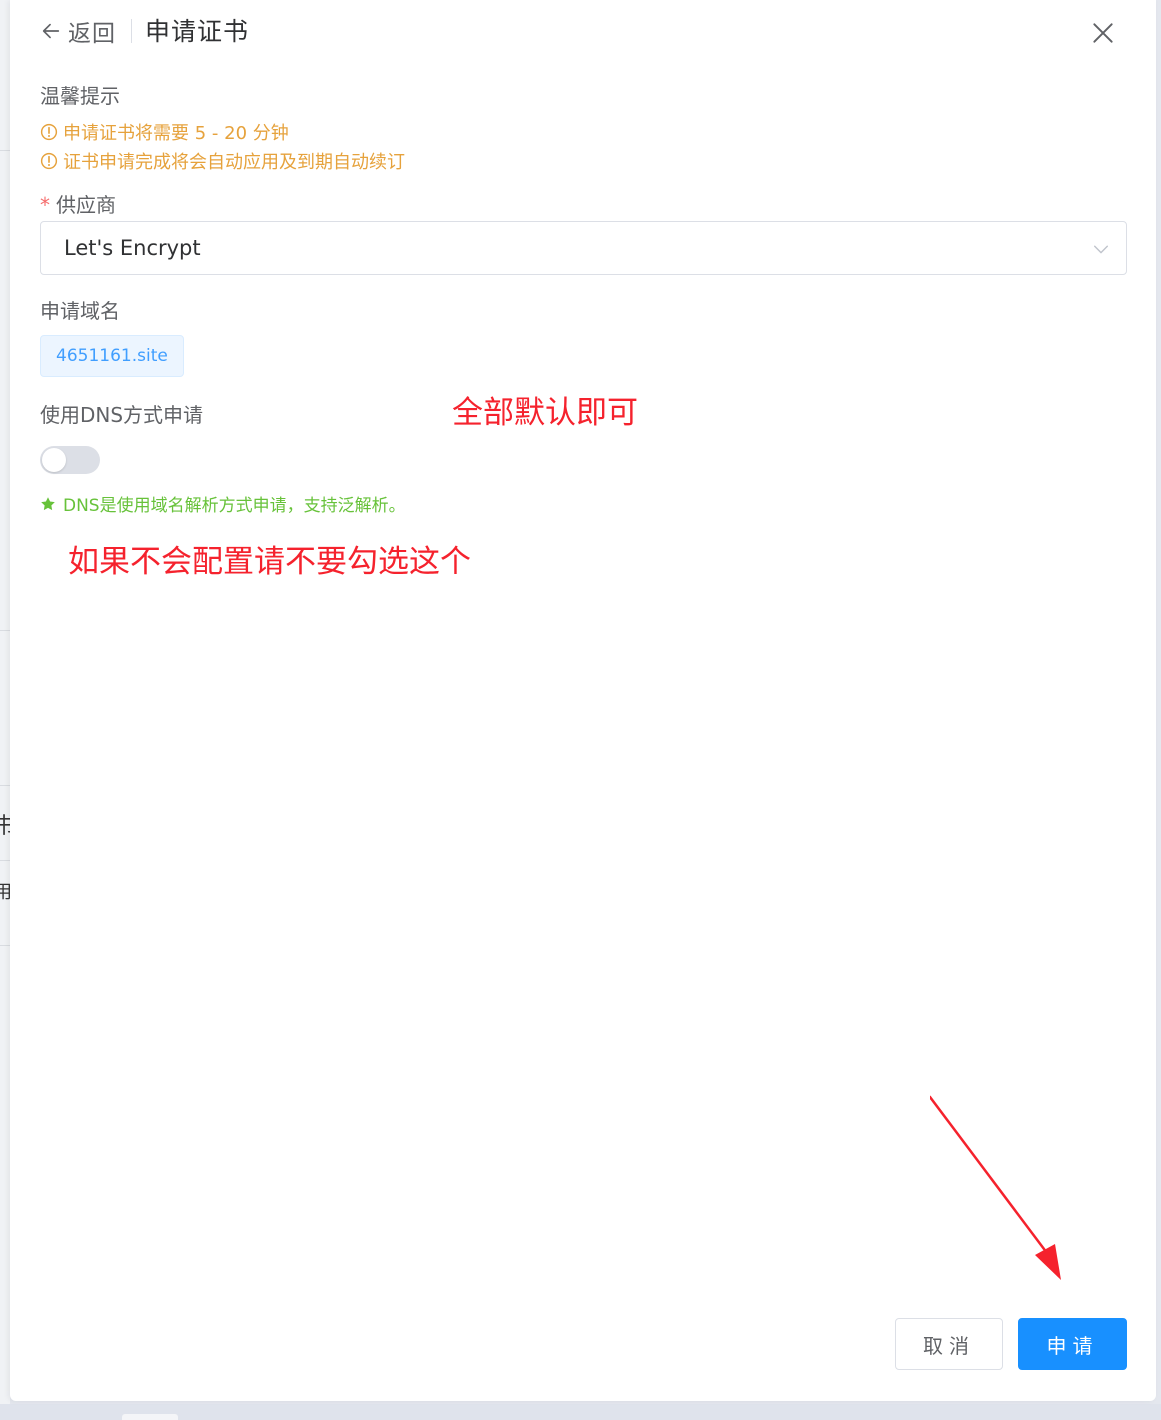 The height and width of the screenshot is (1420, 1161). What do you see at coordinates (45, 205) in the screenshot?
I see `required-mark: *` at bounding box center [45, 205].